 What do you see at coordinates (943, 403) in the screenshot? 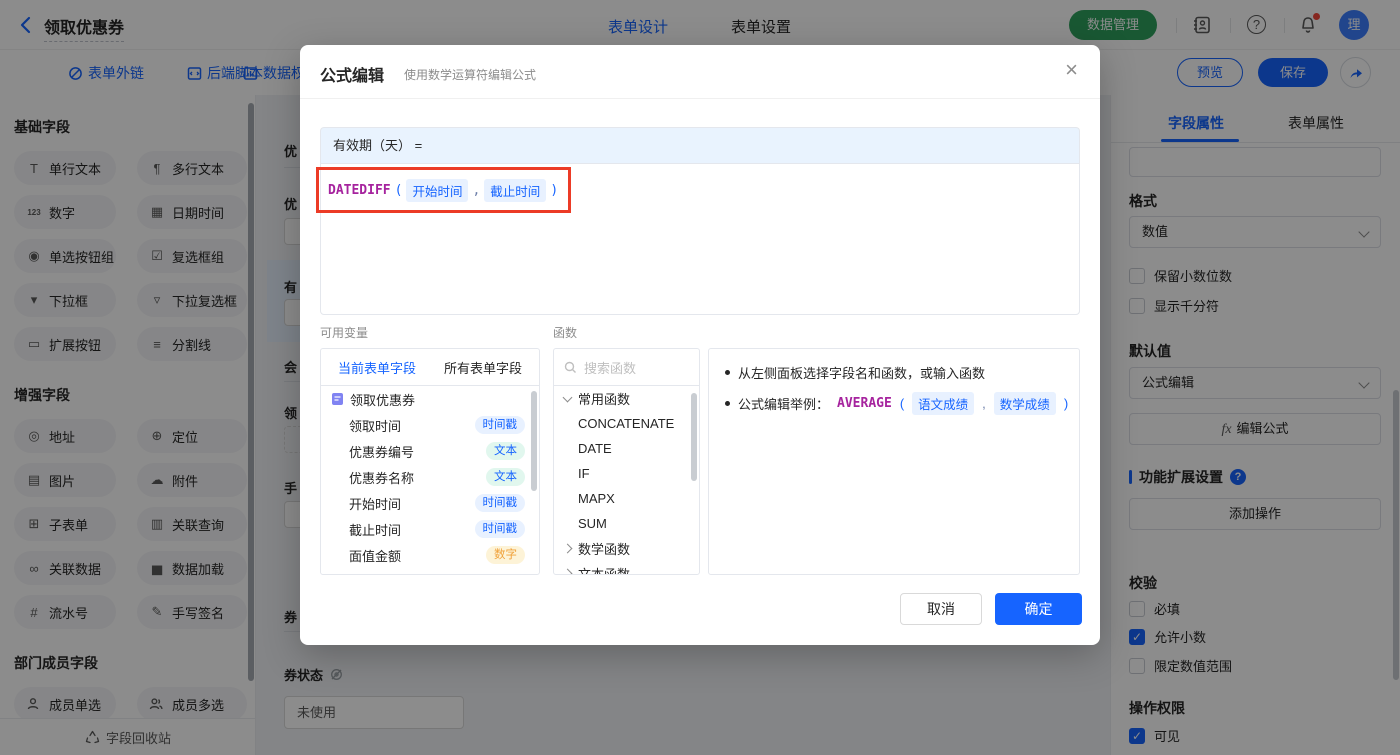
I see `field-chip-example-1: 语文成绩` at bounding box center [943, 403].